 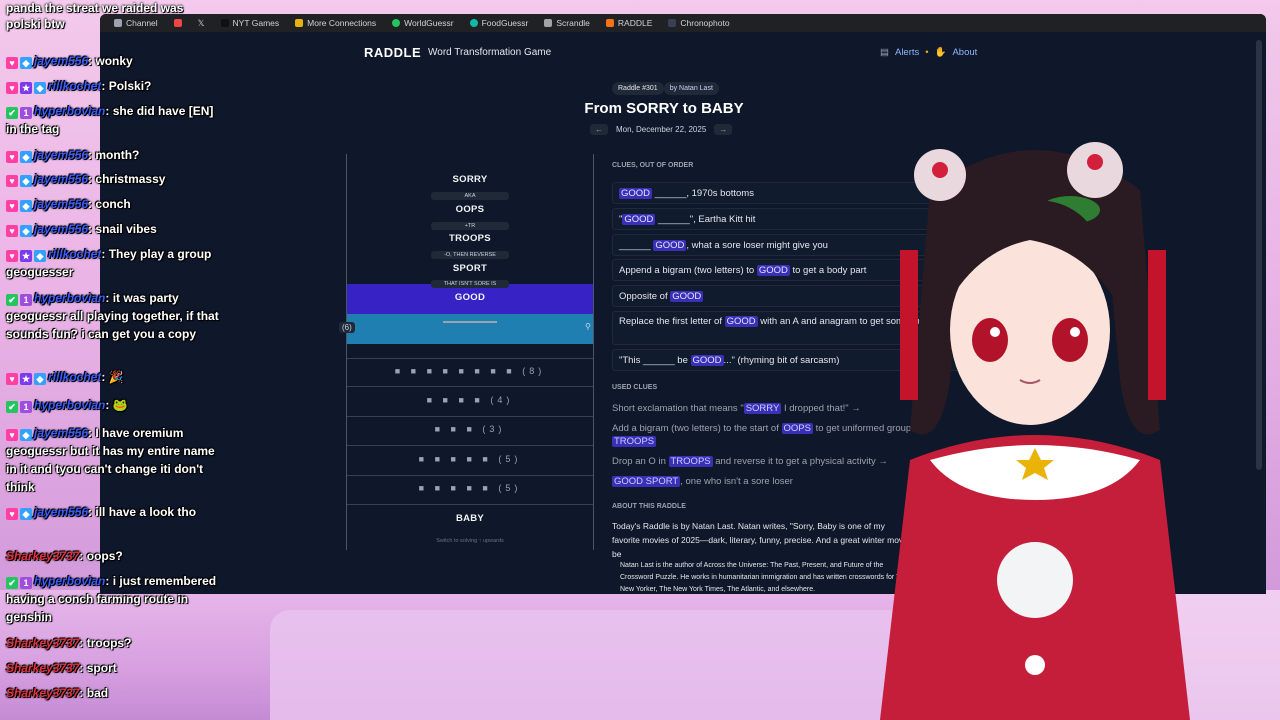 I want to click on bookmark-connections: More Connections, so click(x=335, y=23).